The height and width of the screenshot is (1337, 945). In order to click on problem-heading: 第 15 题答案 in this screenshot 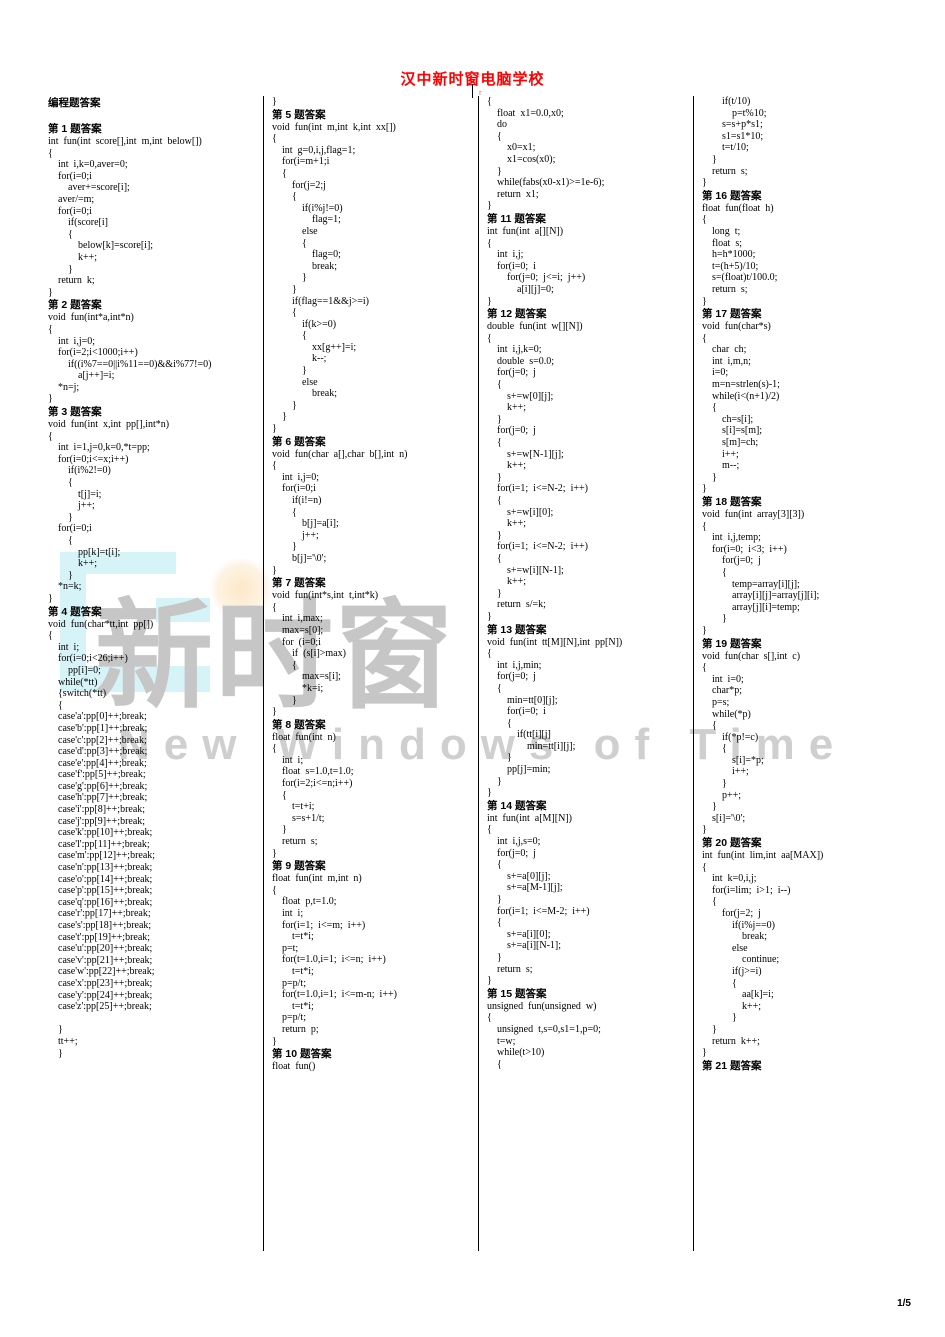, I will do `click(517, 993)`.